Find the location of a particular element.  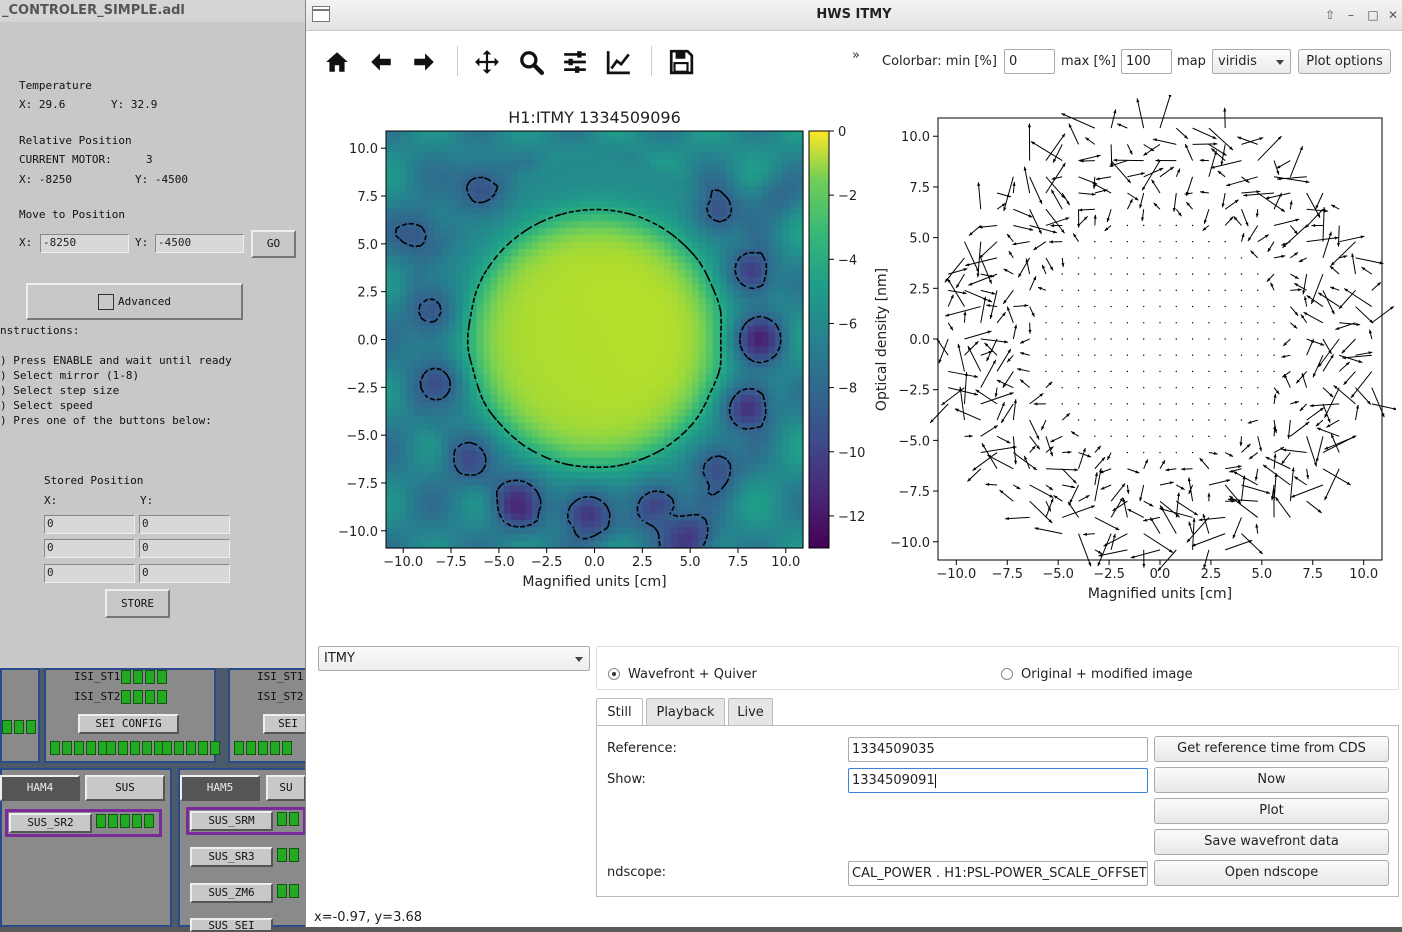

ham5-button: HAM5 is located at coordinates (220, 788).